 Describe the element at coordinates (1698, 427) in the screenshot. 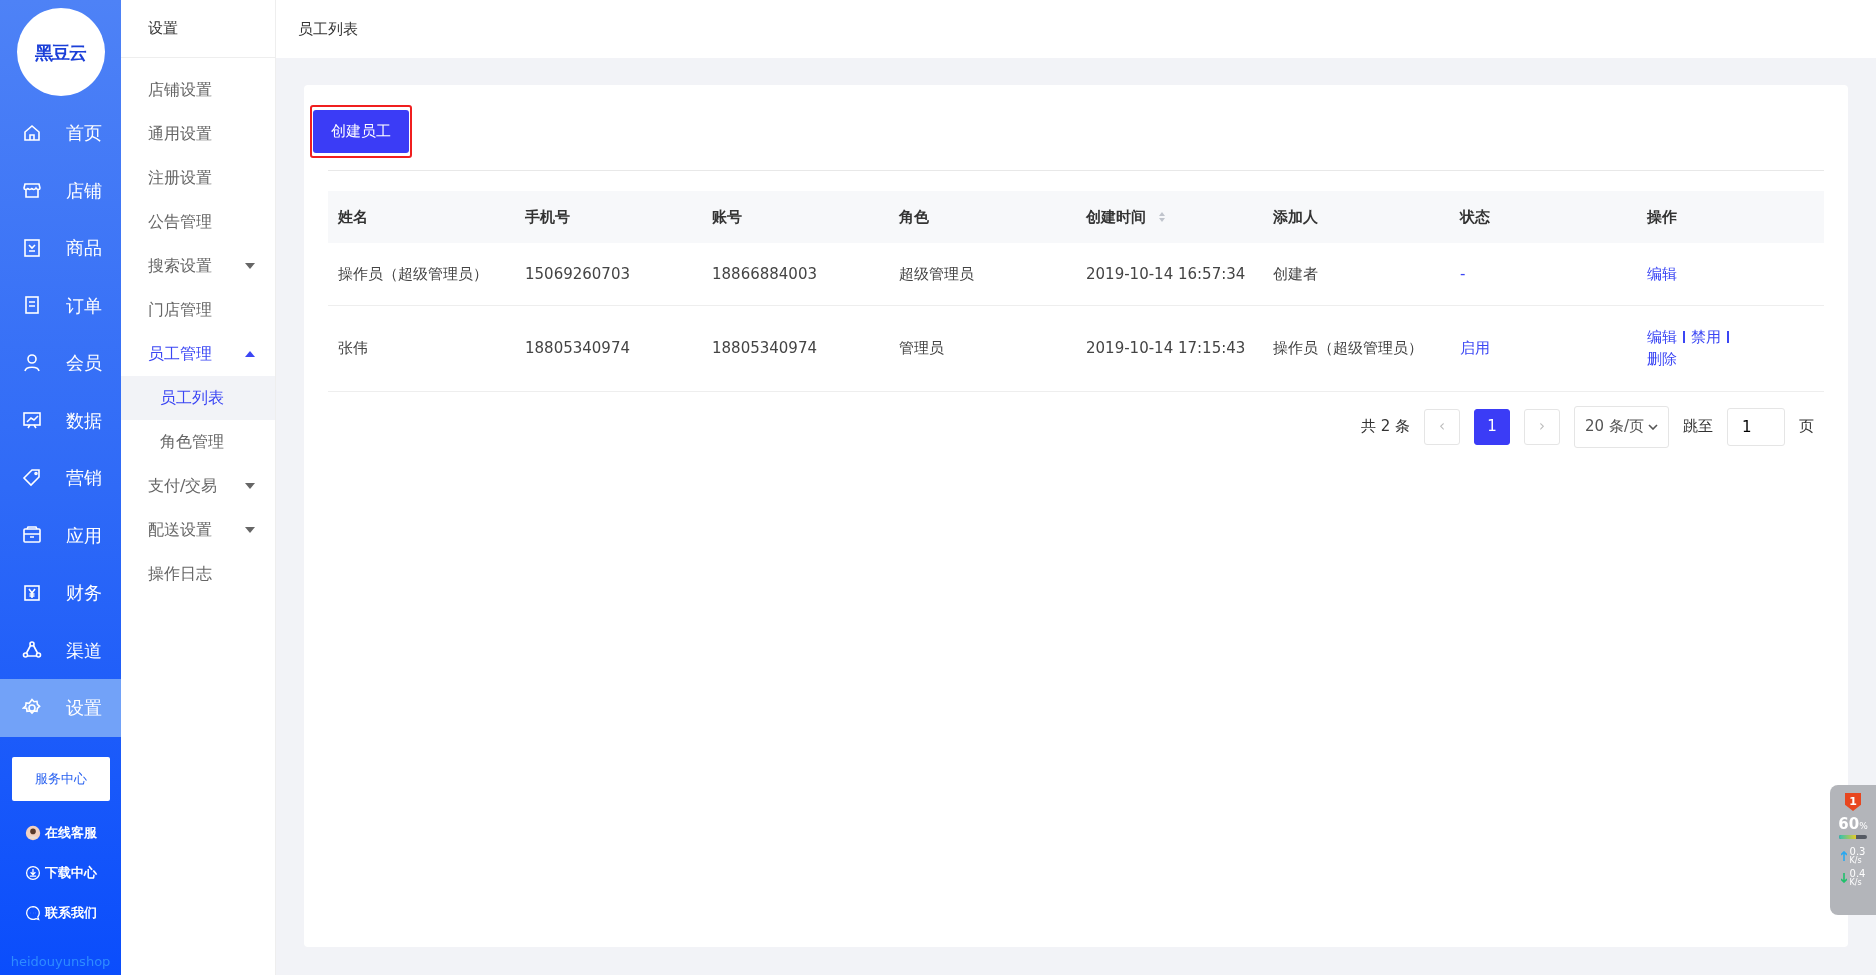

I see `jump-label: 跳至` at that location.